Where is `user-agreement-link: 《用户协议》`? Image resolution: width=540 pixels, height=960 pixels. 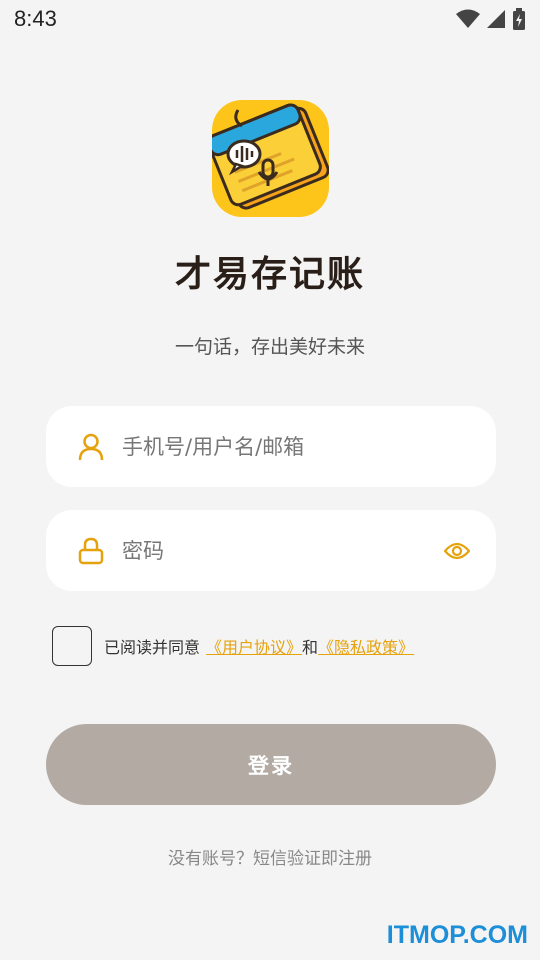
user-agreement-link: 《用户协议》 is located at coordinates (254, 646).